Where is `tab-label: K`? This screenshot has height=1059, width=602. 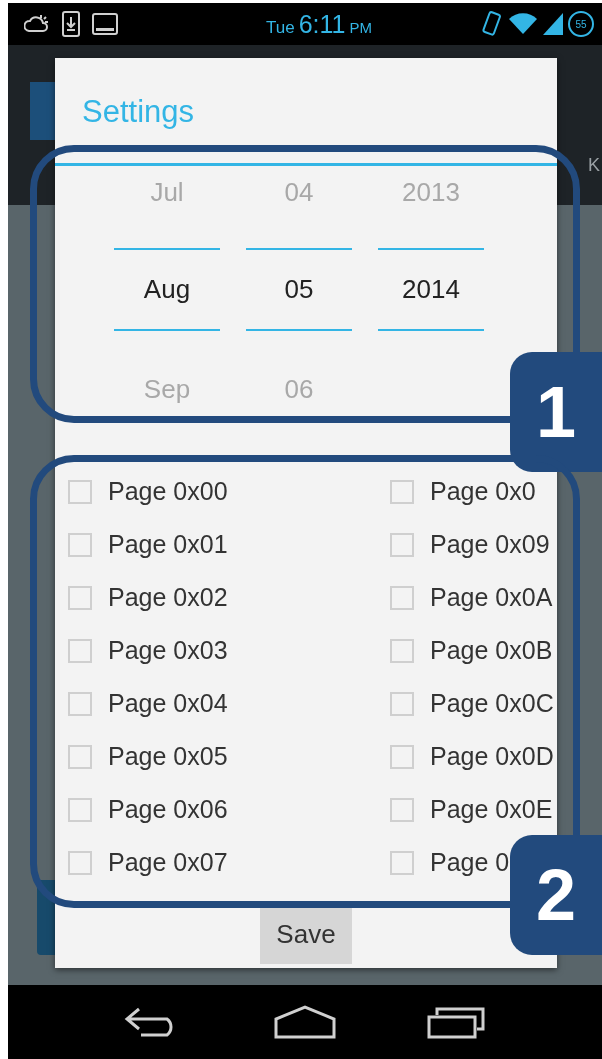
tab-label: K is located at coordinates (594, 165).